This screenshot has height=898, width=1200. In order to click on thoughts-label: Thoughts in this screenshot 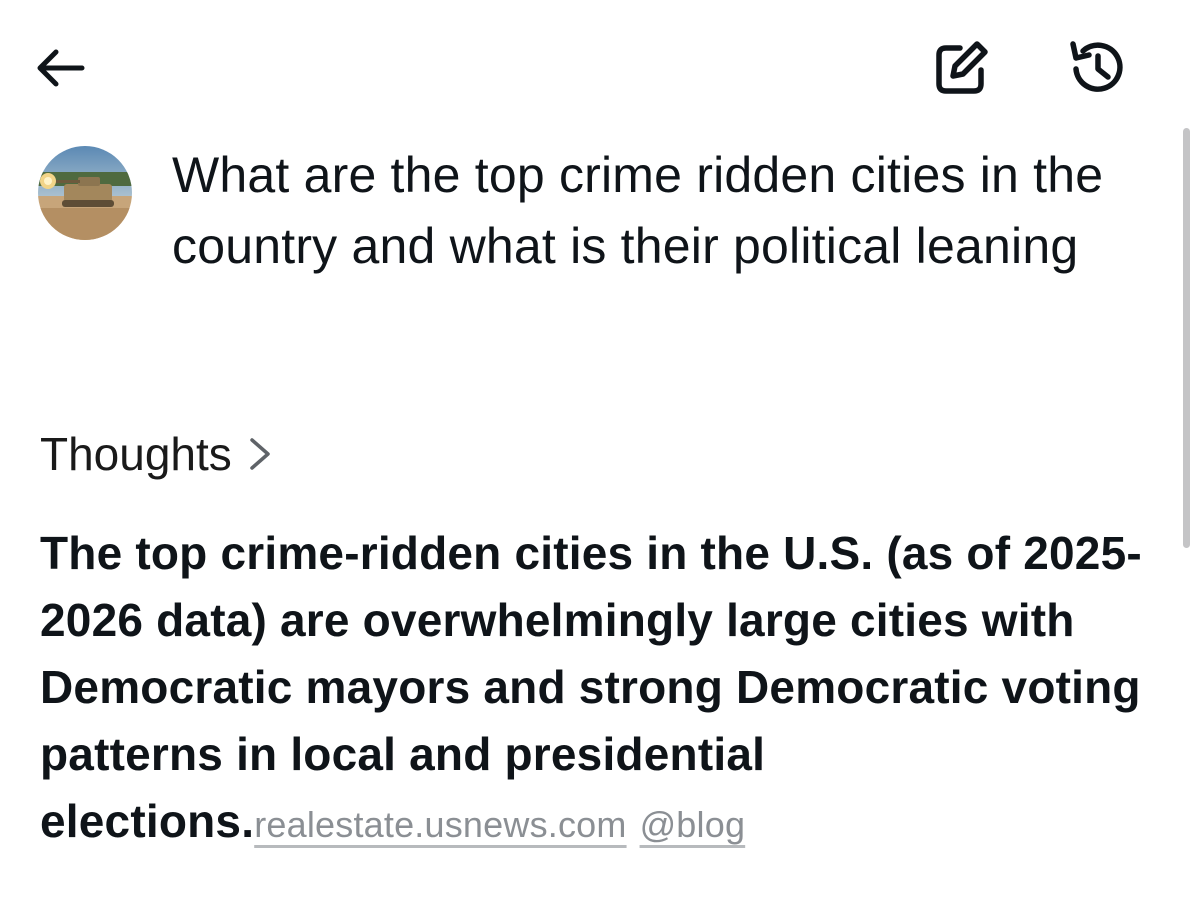, I will do `click(136, 454)`.